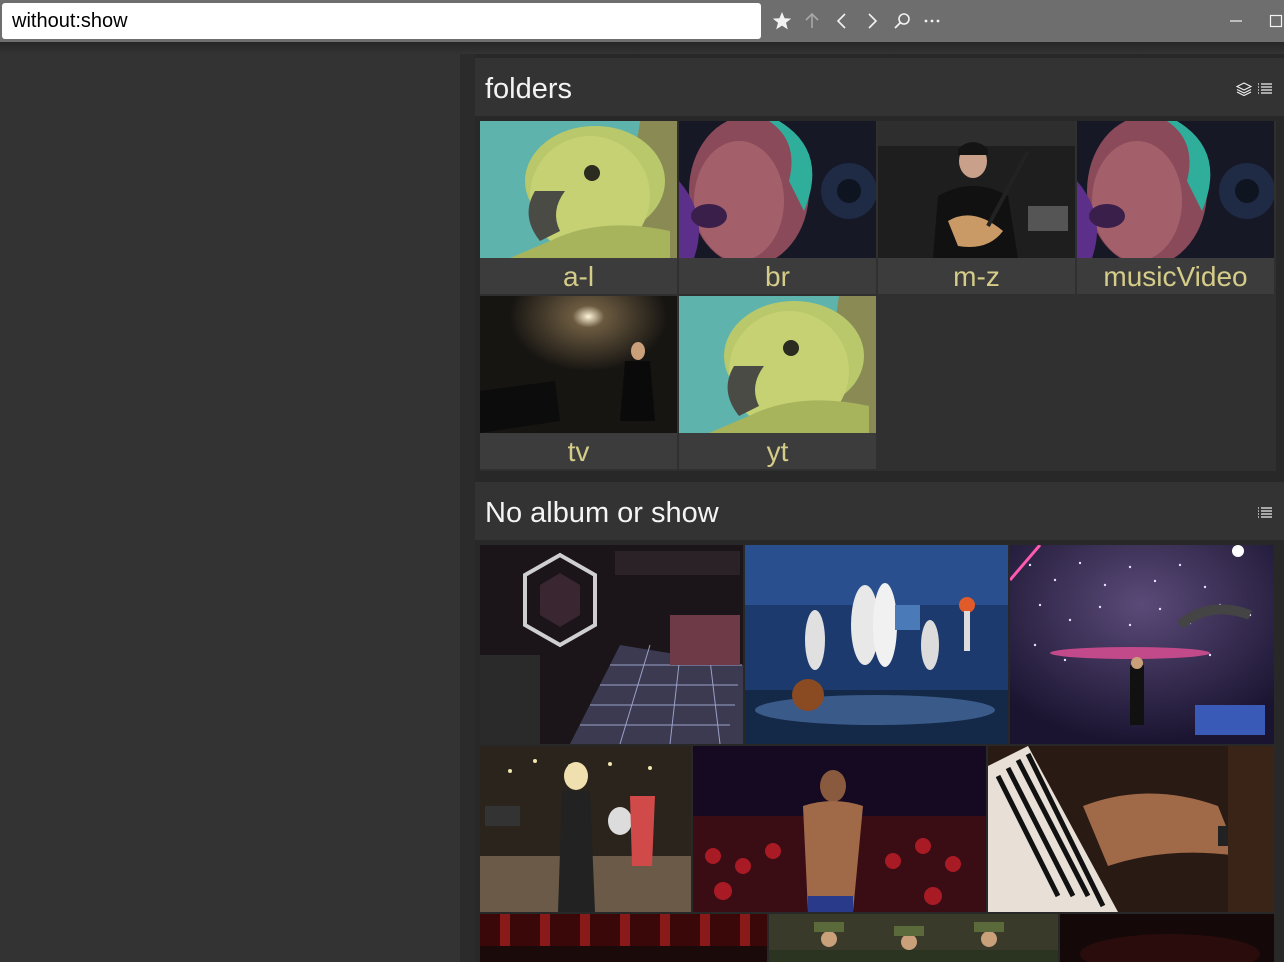 This screenshot has width=1284, height=962. I want to click on folder-tile: br, so click(777, 207).